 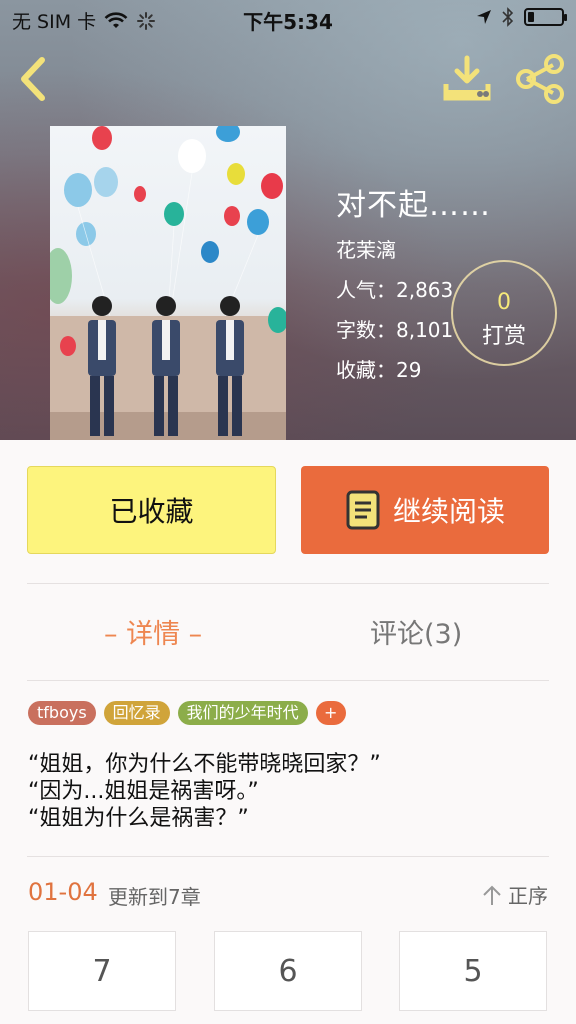 What do you see at coordinates (379, 370) in the screenshot?
I see `favorites-stat: 收藏：29` at bounding box center [379, 370].